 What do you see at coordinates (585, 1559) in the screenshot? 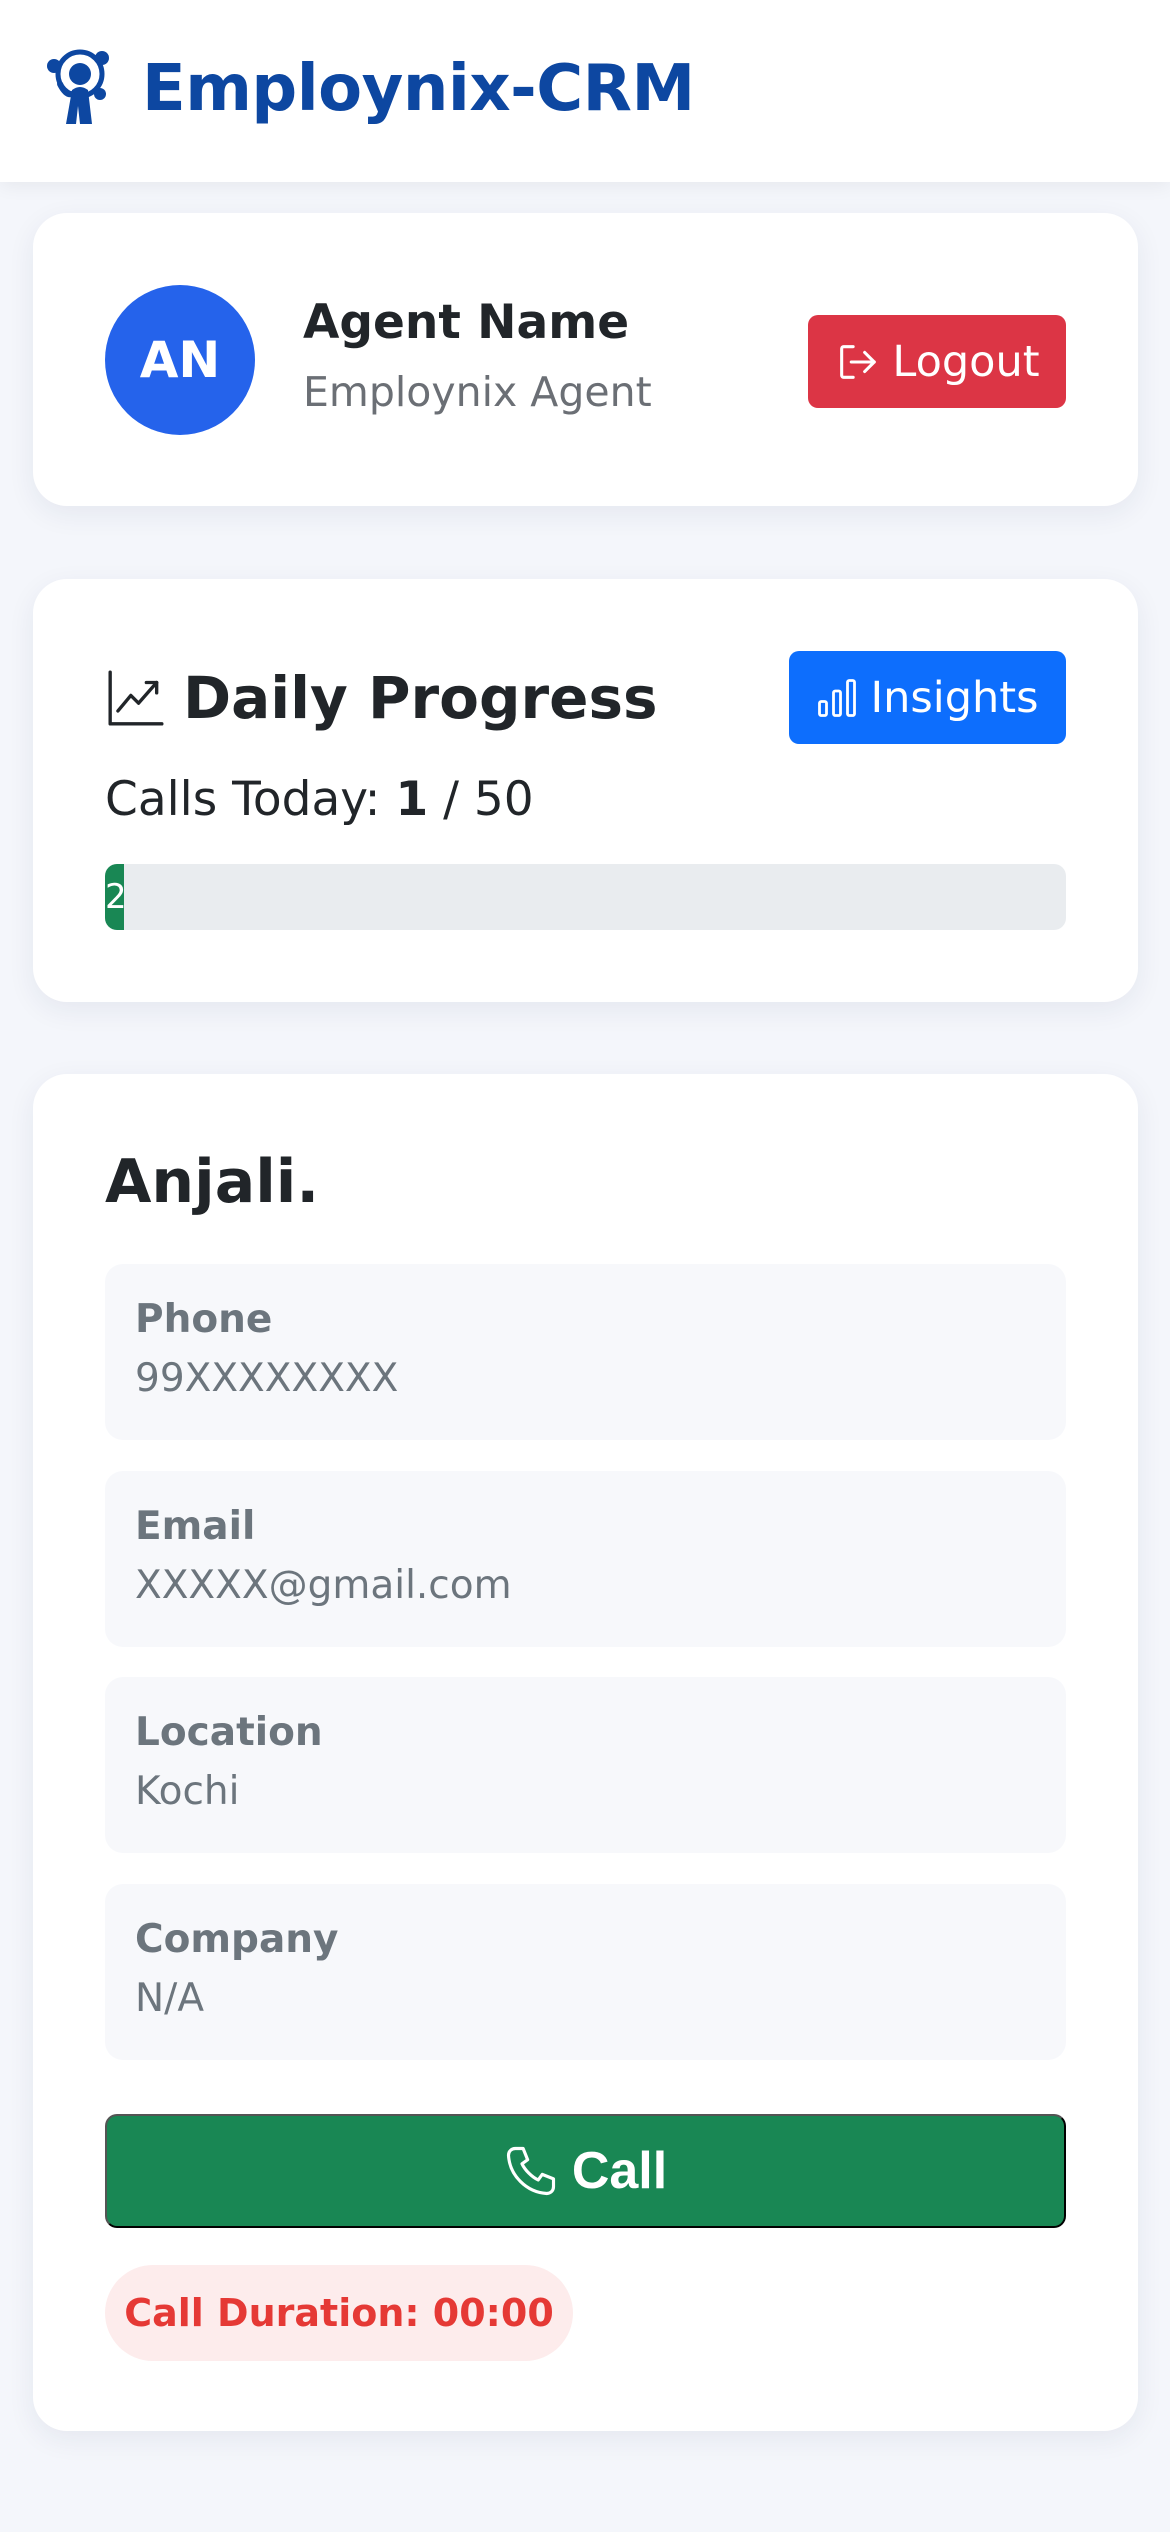
I see `email-field: Email XXXXX@gmail.com` at bounding box center [585, 1559].